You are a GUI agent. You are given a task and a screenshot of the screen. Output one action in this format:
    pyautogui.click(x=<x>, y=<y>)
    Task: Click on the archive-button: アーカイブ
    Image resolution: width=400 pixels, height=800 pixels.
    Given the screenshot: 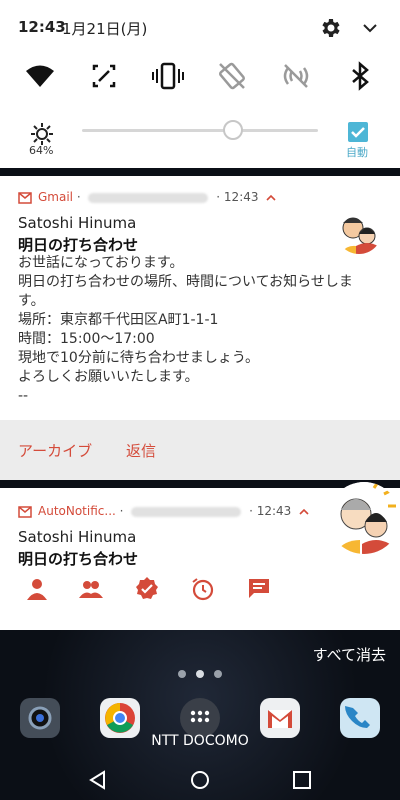 What is the action you would take?
    pyautogui.click(x=55, y=450)
    